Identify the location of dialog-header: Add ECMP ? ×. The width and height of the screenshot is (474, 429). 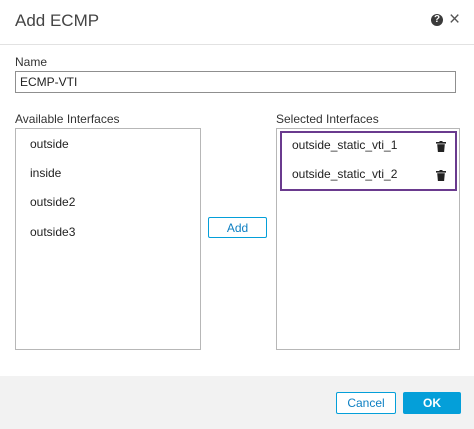
(237, 22).